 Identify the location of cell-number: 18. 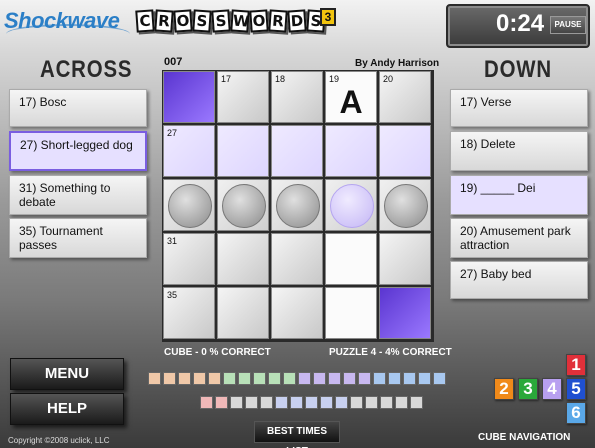
(280, 79).